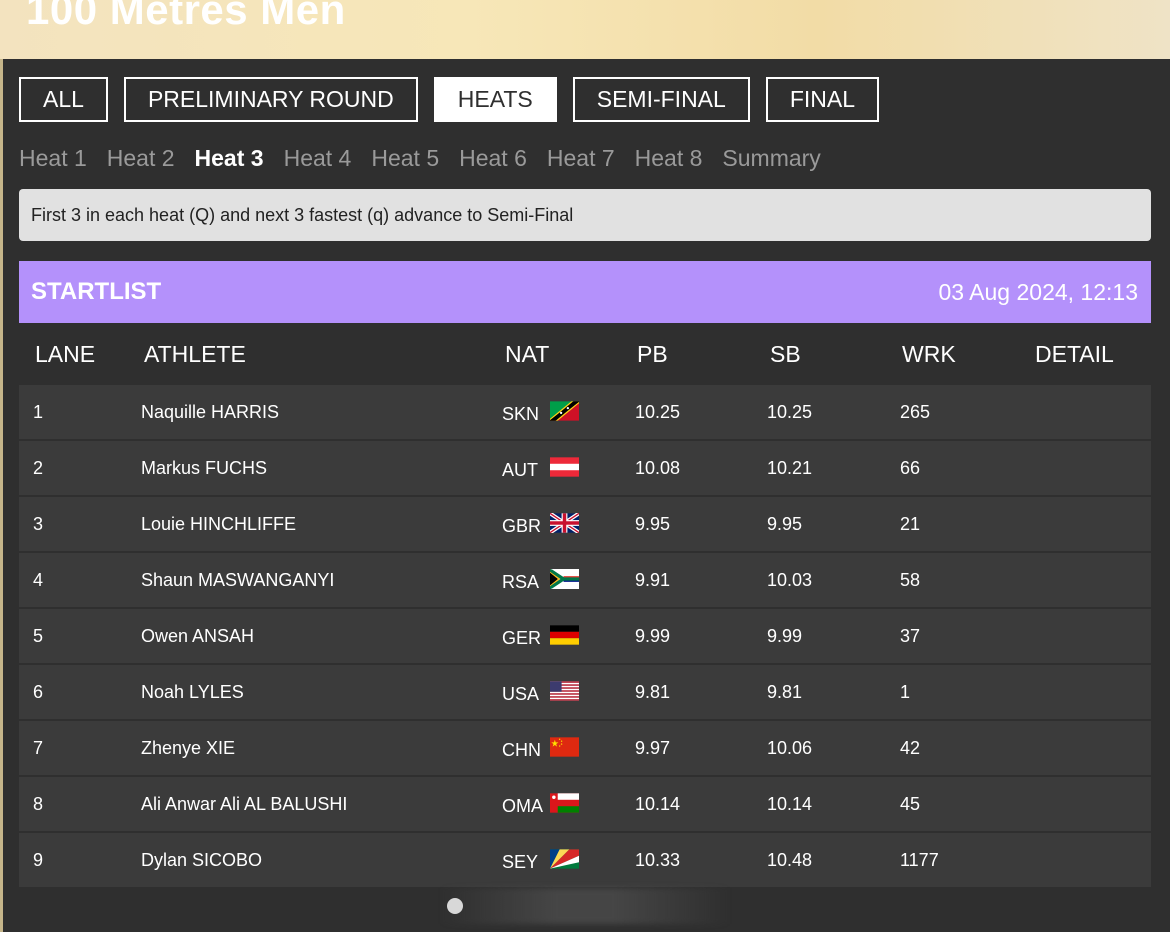  Describe the element at coordinates (585, 748) in the screenshot. I see `table-row: 7 Zhenye XIE CHN 9.97 10.06 42` at that location.